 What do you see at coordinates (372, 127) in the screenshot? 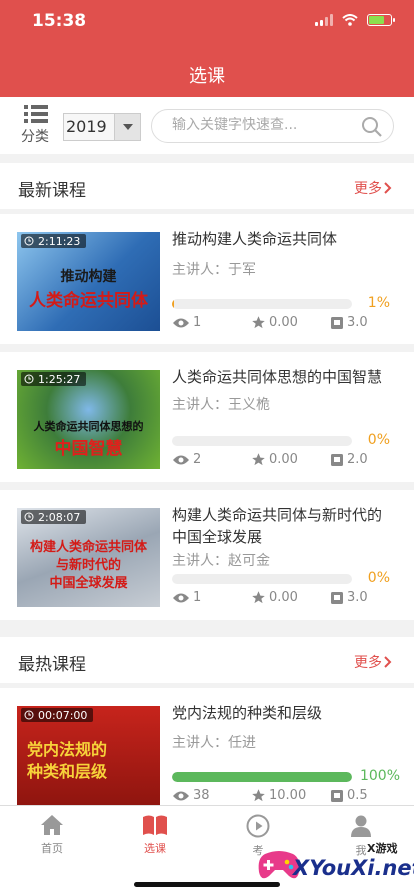
I see `search-icon` at bounding box center [372, 127].